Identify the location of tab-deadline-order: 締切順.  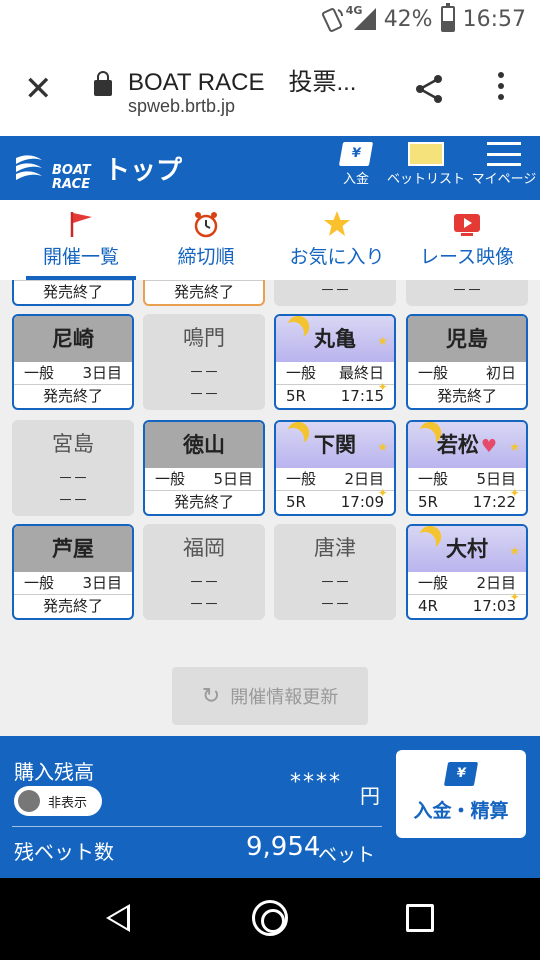
(206, 245).